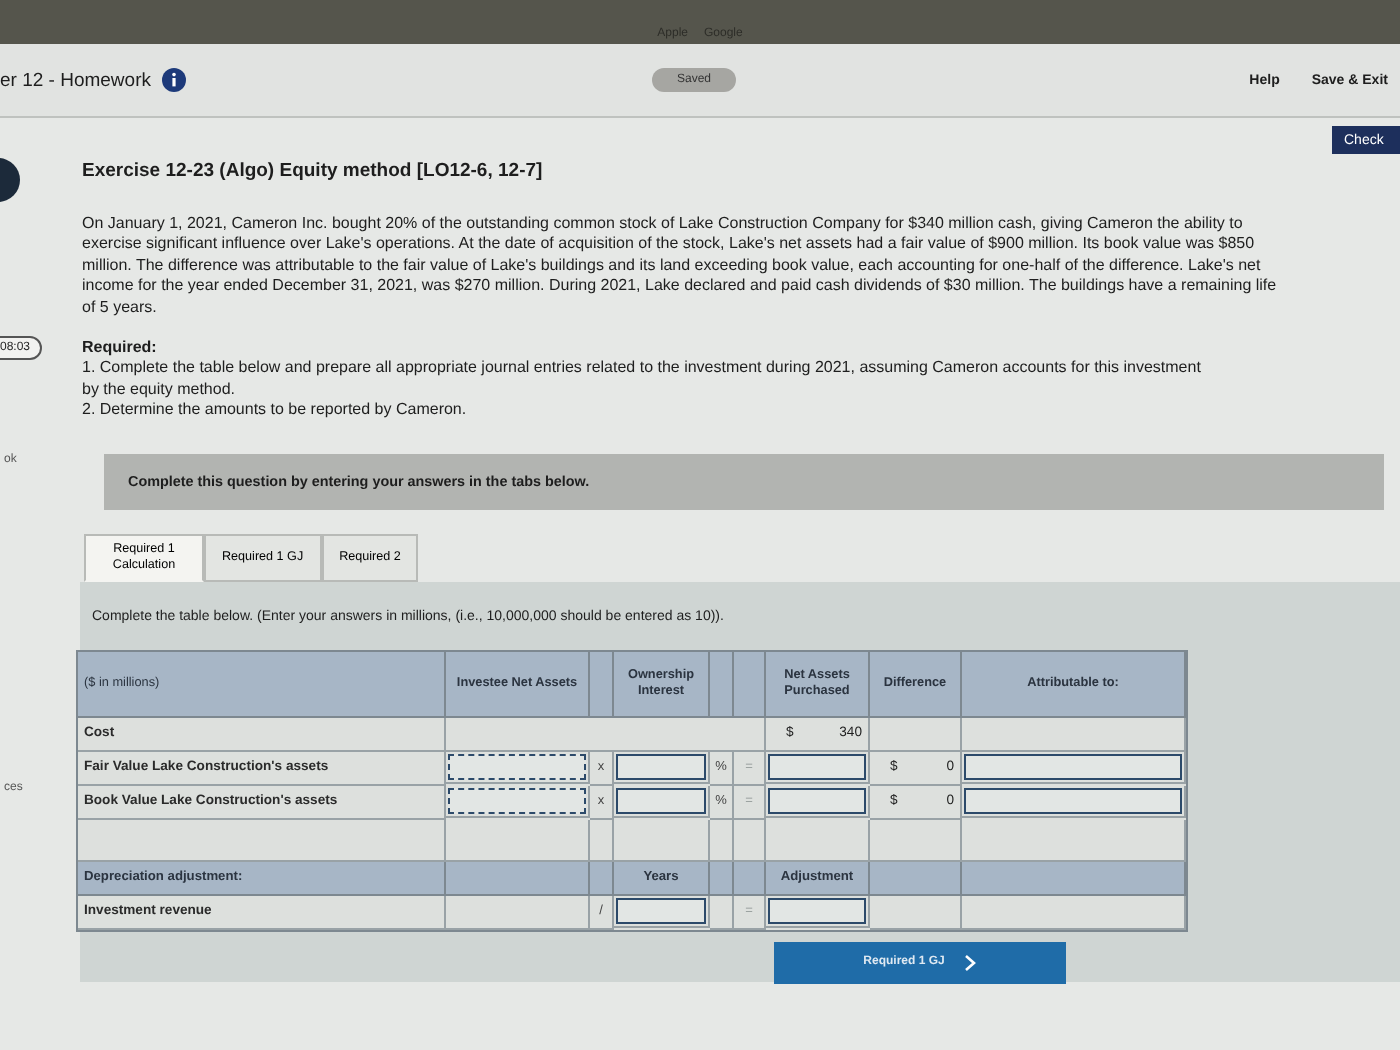 The width and height of the screenshot is (1400, 1050). Describe the element at coordinates (275, 411) in the screenshot. I see `requirement-text: 2. Determine the amounts to be reported by Cameron.` at that location.